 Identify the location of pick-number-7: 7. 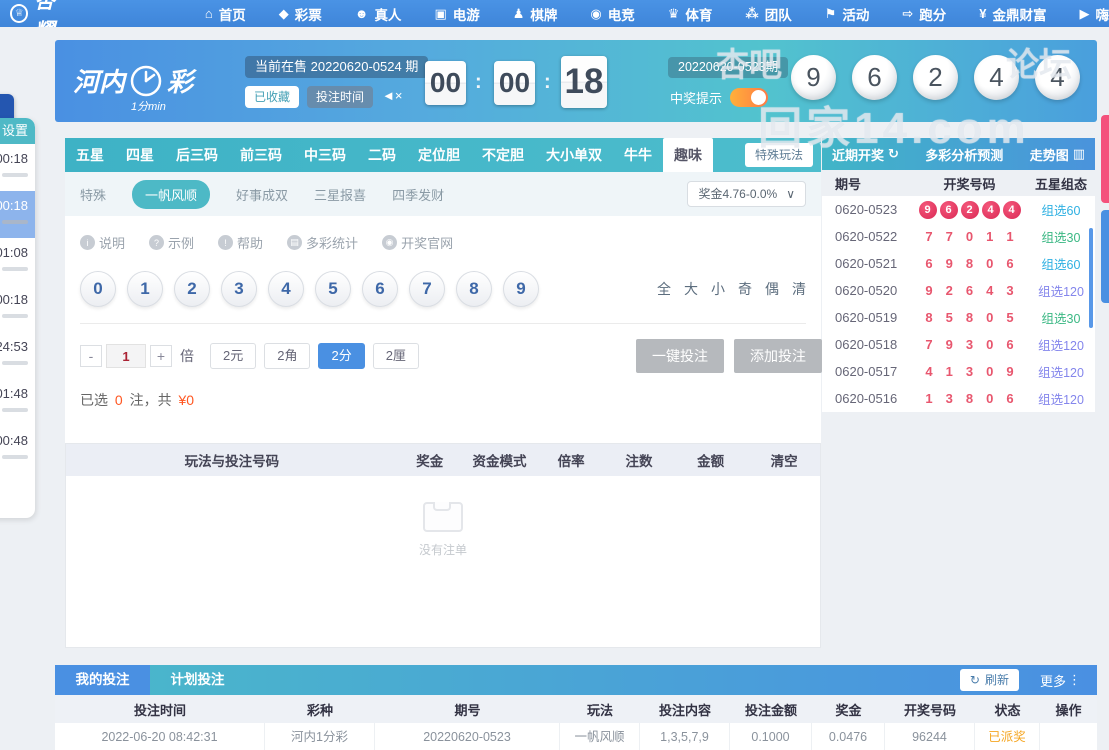
(427, 289).